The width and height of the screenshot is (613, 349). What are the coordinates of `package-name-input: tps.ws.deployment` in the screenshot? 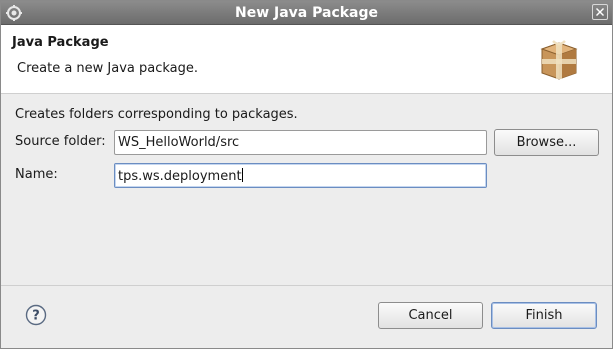 It's located at (300, 175).